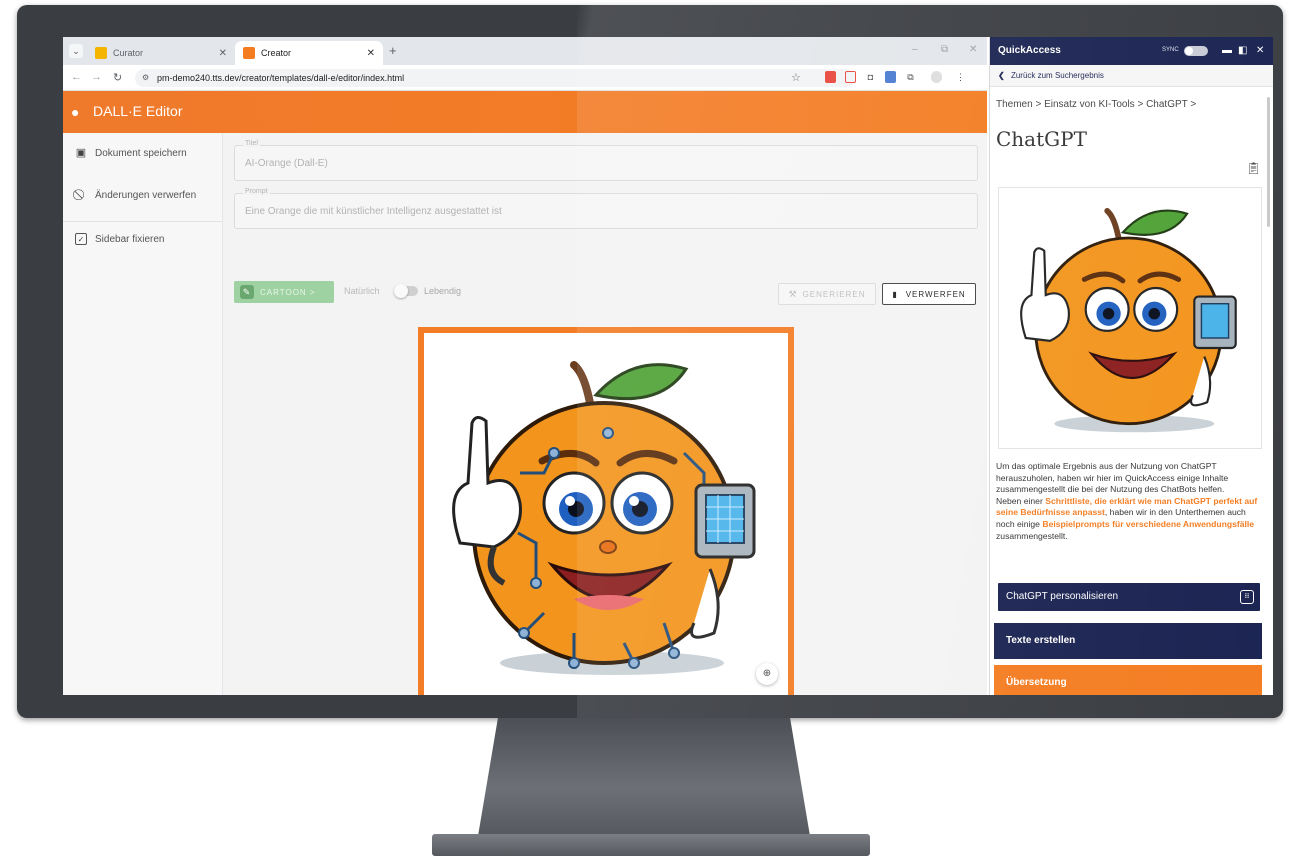 The height and width of the screenshot is (856, 1289). I want to click on clipboard-icon: 📋︎, so click(1253, 168).